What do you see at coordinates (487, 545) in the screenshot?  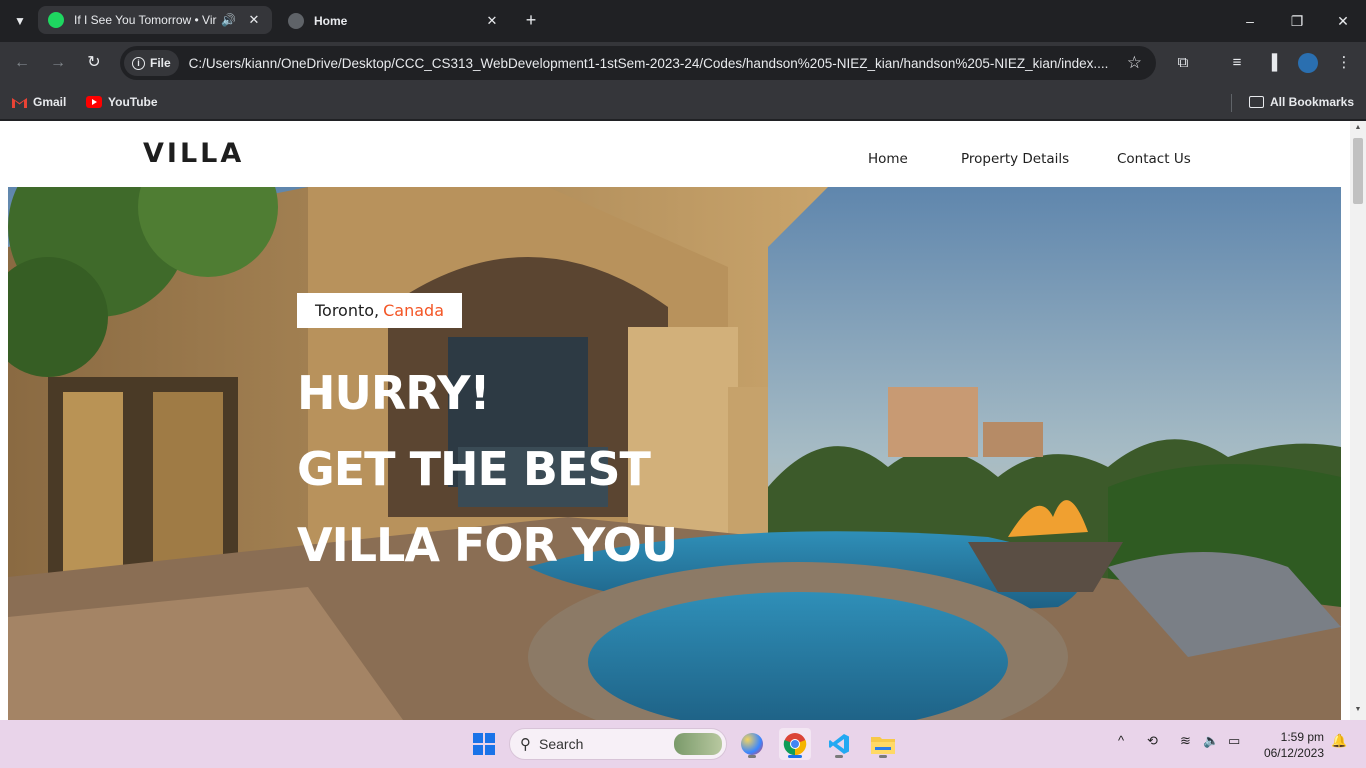 I see `hero-line: VILLA FOR YOU` at bounding box center [487, 545].